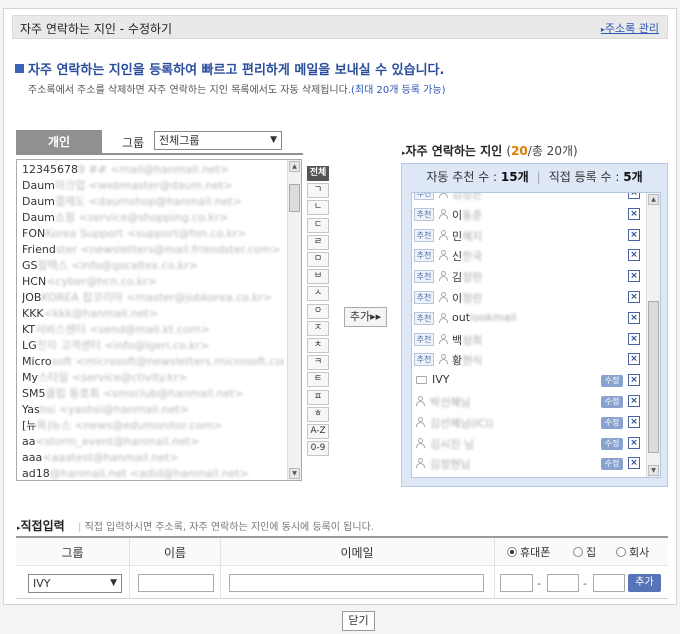 The height and width of the screenshot is (634, 680). What do you see at coordinates (529, 297) in the screenshot?
I see `favorite-row: 추천 이정란 ×` at bounding box center [529, 297].